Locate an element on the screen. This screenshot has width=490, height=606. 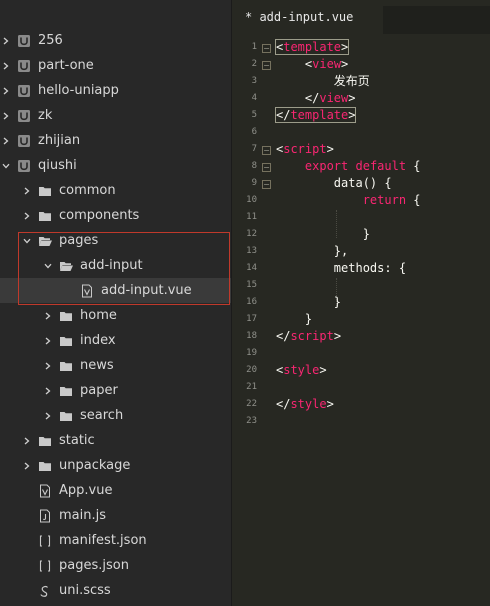
tree-item-256: 256 is located at coordinates (115, 40).